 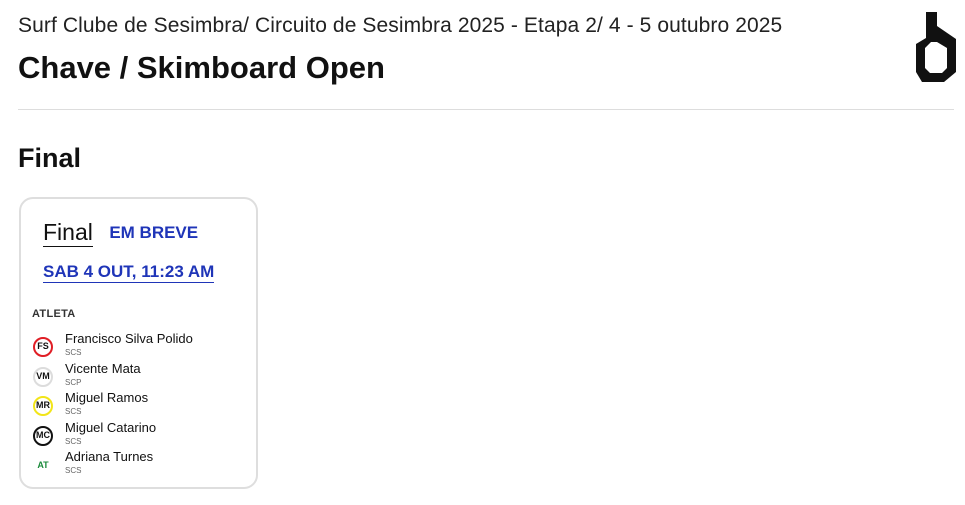 I want to click on athlete-name: Francisco Silva Polido, so click(x=129, y=338).